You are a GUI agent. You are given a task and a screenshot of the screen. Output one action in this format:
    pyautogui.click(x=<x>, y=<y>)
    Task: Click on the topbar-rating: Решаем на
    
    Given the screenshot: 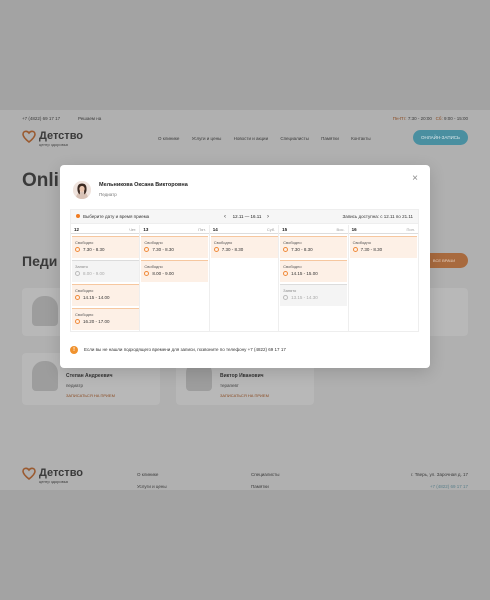 What is the action you would take?
    pyautogui.click(x=89, y=118)
    